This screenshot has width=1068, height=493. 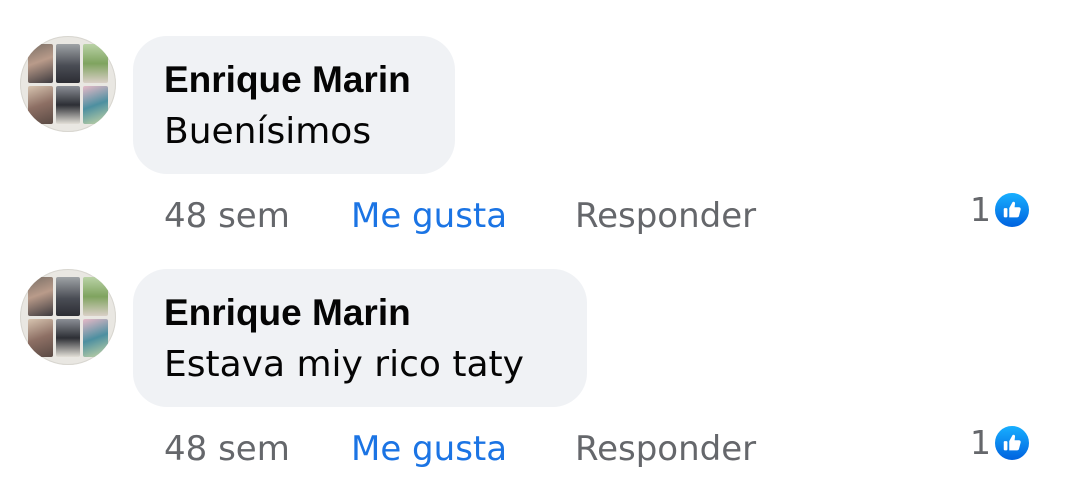 I want to click on comment-text: Buenísimos, so click(x=268, y=131).